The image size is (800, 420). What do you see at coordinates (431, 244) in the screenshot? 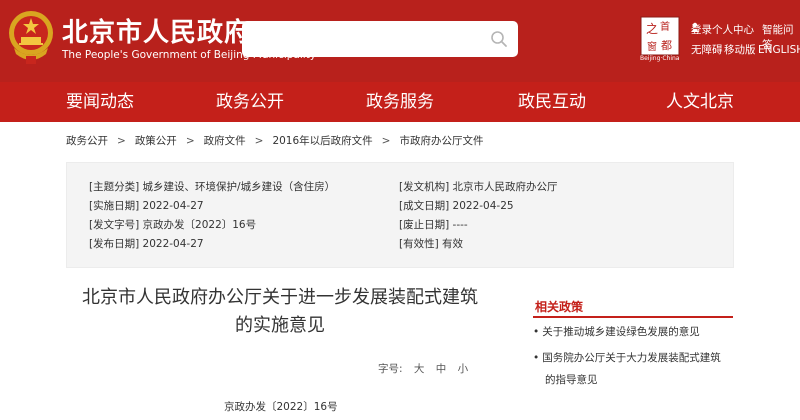
I see `meta-validity: [有效性] 有效` at bounding box center [431, 244].